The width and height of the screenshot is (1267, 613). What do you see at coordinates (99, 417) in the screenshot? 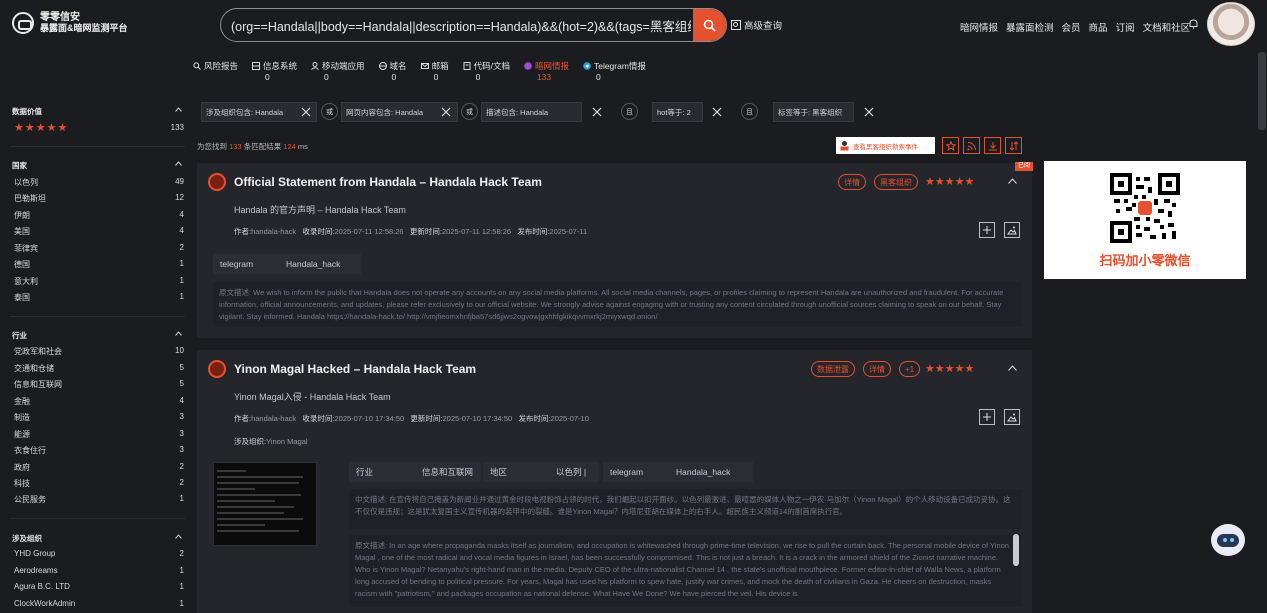
I see `industry-item: 制造 3` at bounding box center [99, 417].